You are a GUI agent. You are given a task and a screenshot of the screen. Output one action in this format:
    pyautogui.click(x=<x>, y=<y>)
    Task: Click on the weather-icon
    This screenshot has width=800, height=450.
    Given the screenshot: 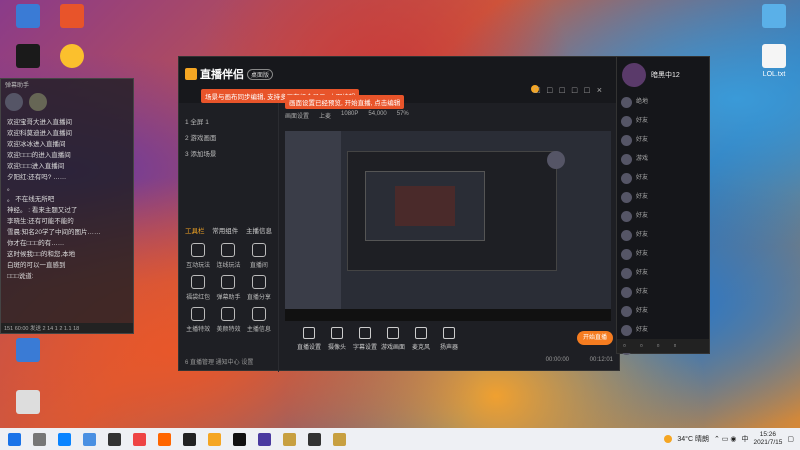 What is the action you would take?
    pyautogui.click(x=668, y=439)
    